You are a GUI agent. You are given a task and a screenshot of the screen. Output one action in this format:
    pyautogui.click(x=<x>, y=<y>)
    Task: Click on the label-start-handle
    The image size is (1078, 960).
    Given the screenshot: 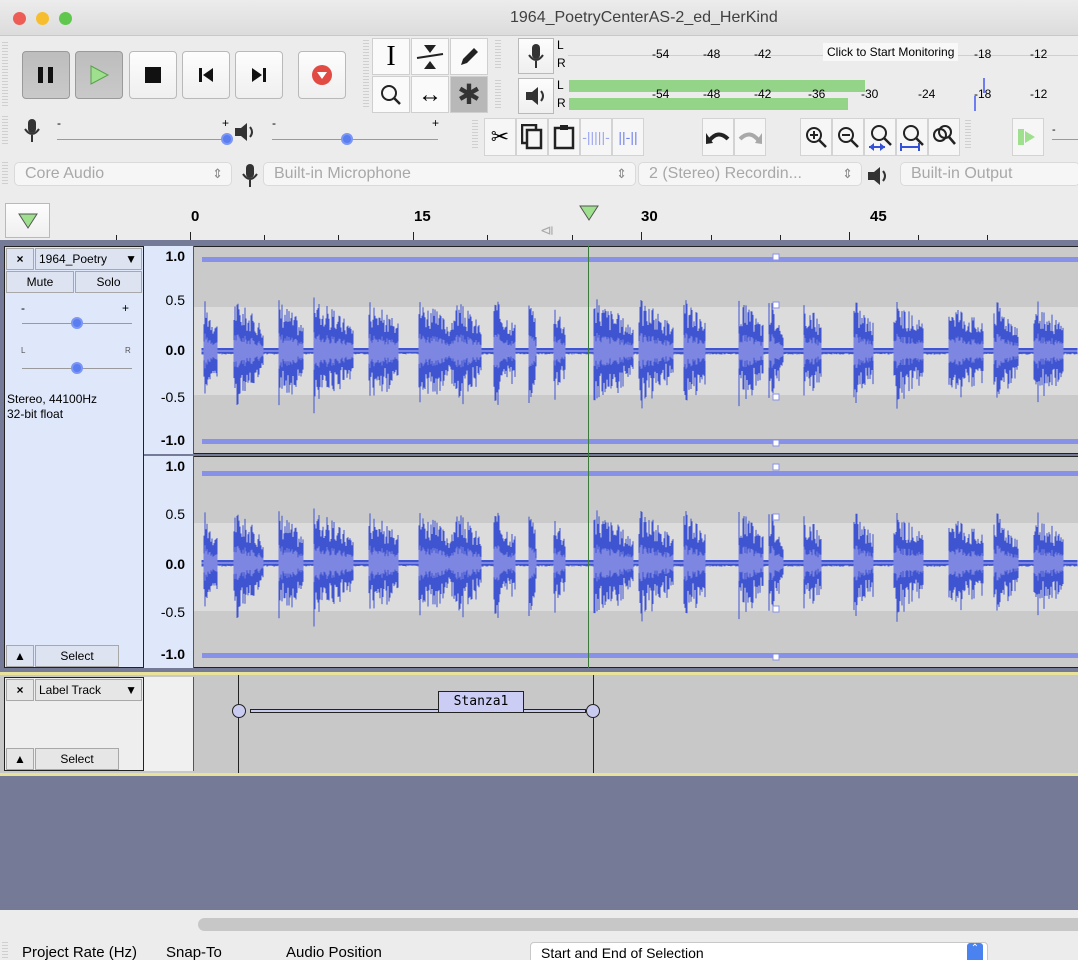 What is the action you would take?
    pyautogui.click(x=239, y=711)
    